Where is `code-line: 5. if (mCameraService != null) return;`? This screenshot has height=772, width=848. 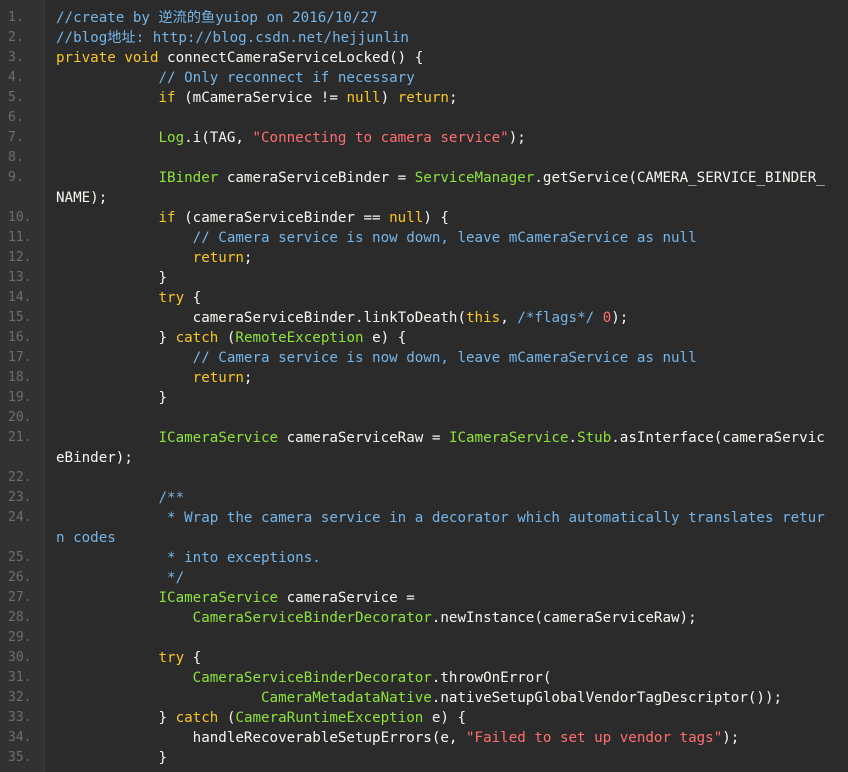 code-line: 5. if (mCameraService != null) return; is located at coordinates (424, 98).